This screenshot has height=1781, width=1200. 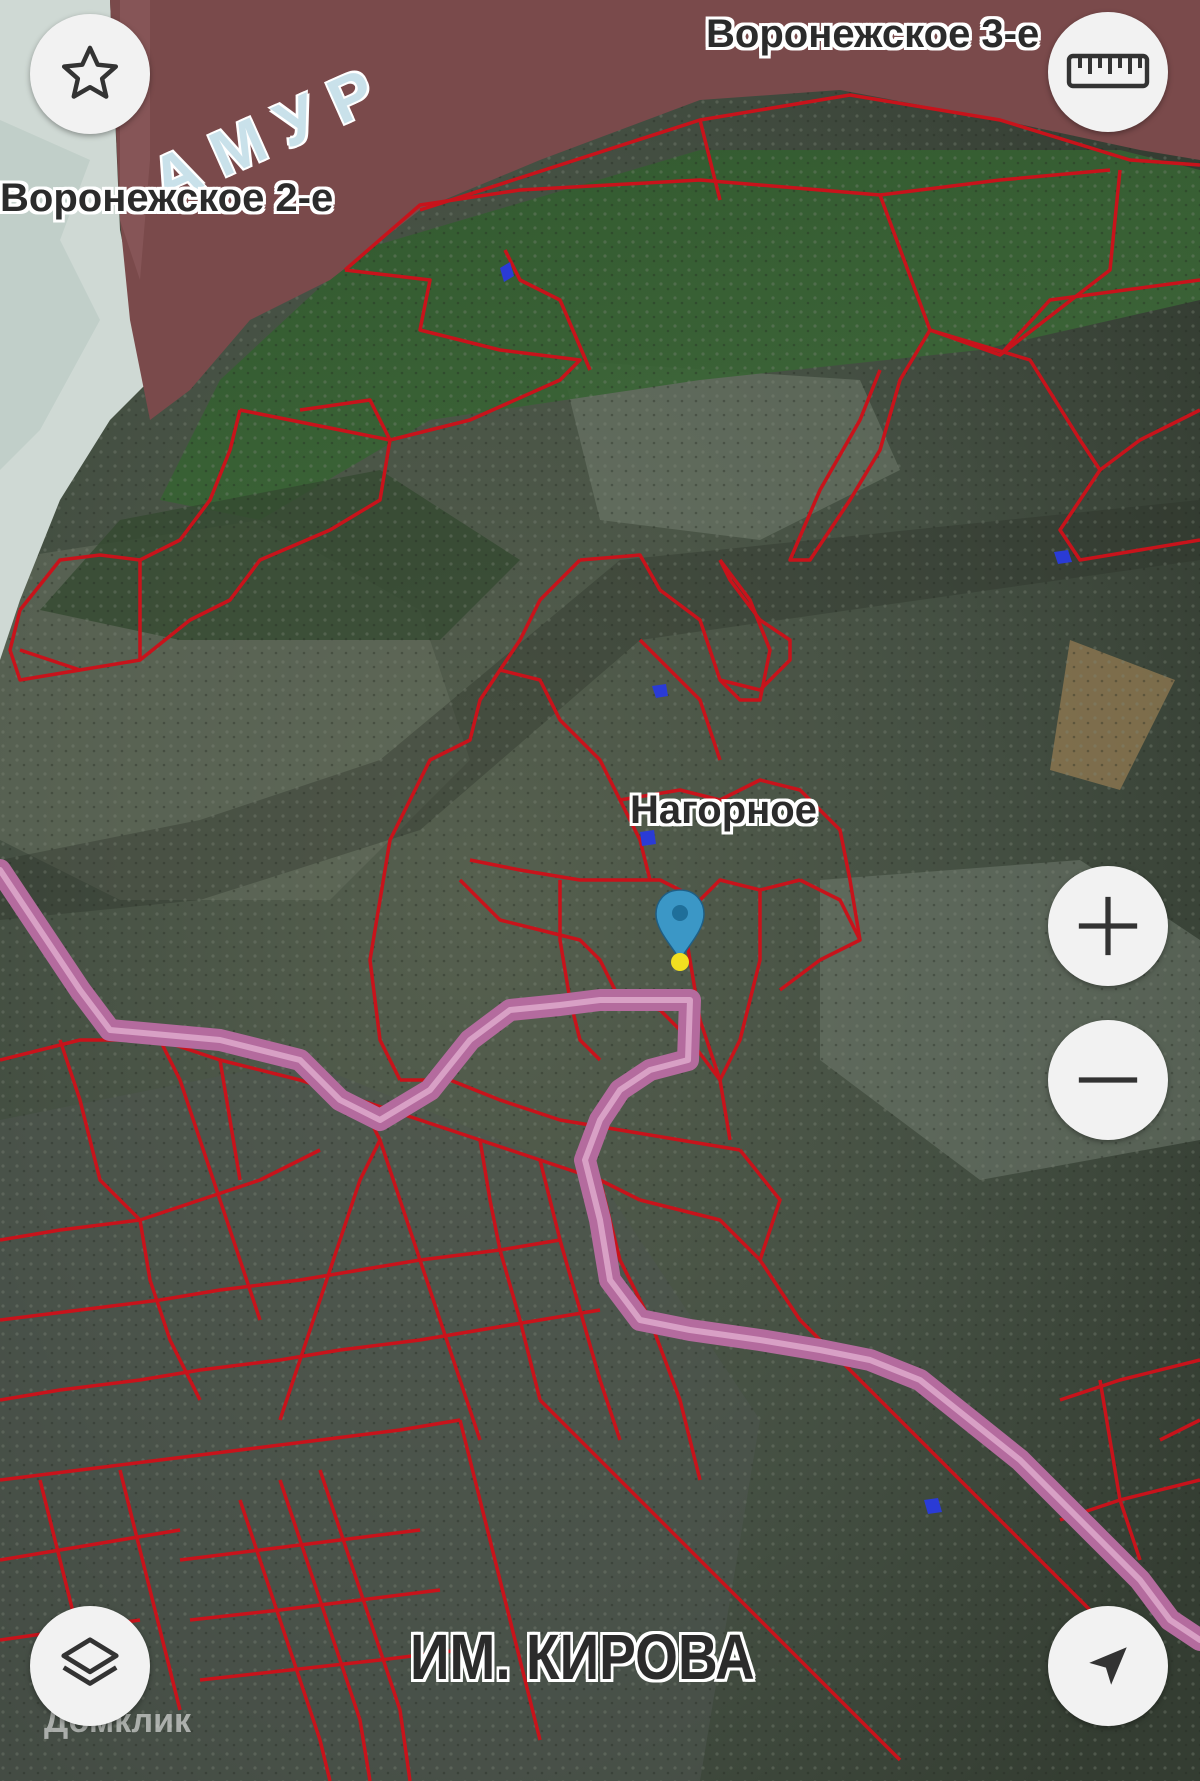 I want to click on star-icon, so click(x=90, y=72).